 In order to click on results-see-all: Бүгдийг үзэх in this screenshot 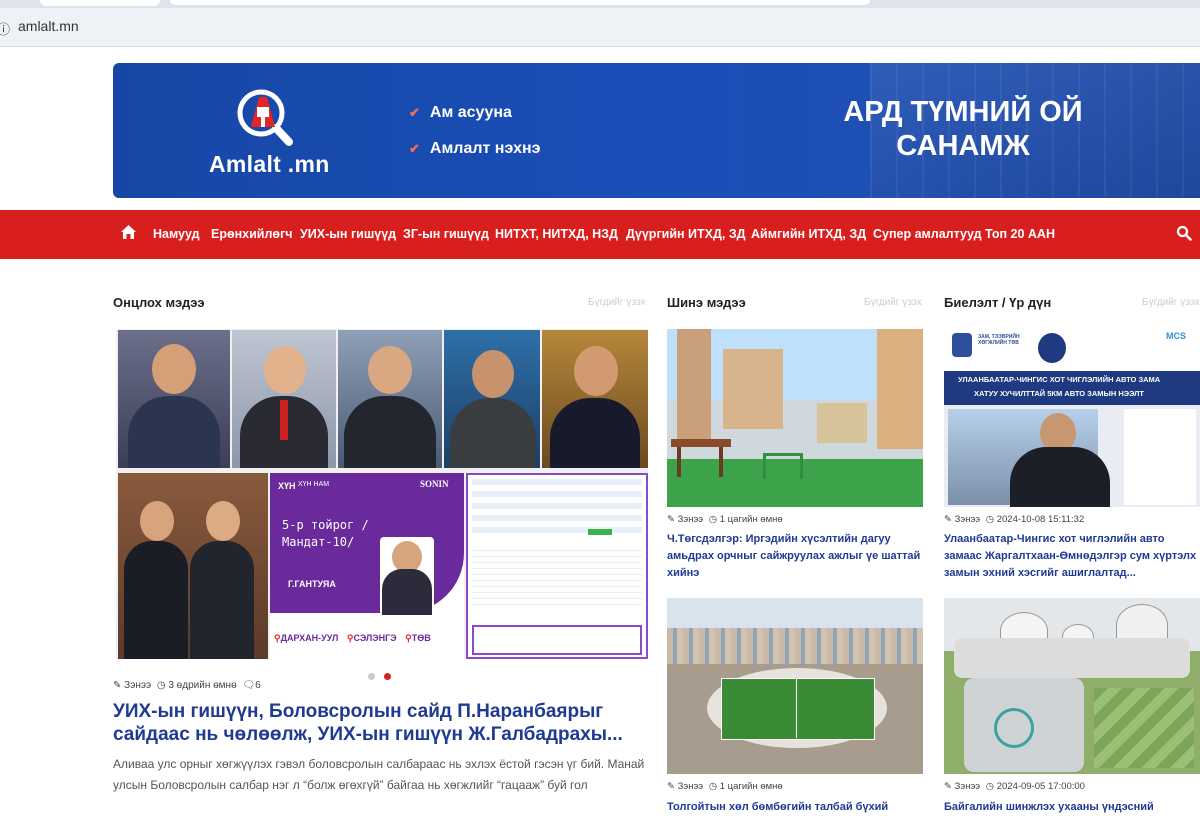, I will do `click(1171, 302)`.